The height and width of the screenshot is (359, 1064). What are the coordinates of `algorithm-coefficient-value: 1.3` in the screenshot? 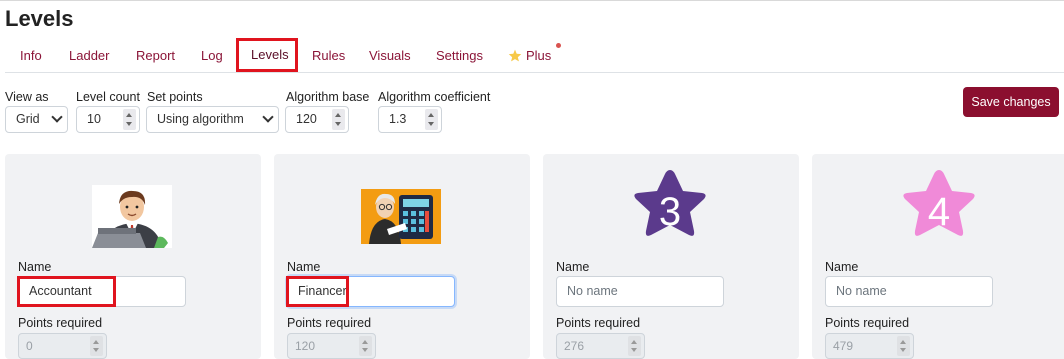 It's located at (398, 119).